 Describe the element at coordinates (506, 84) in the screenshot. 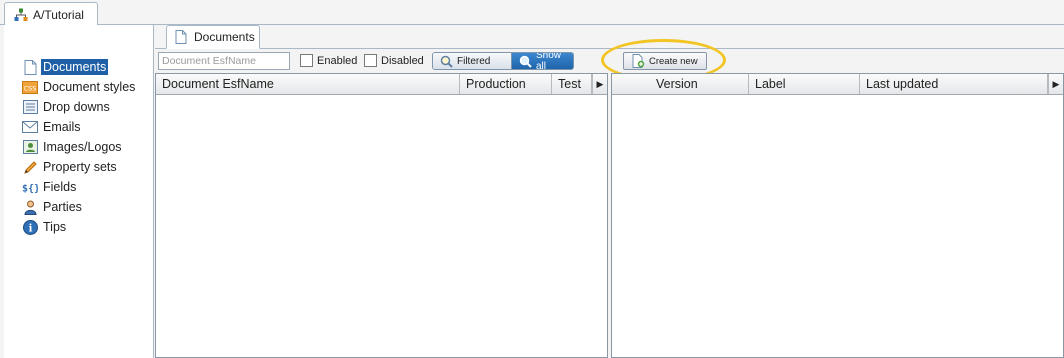

I see `column-header-production: Production` at that location.